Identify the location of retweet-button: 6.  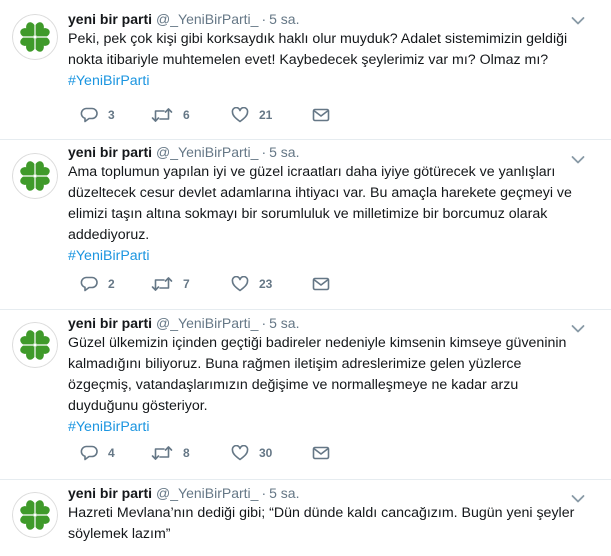
(170, 115).